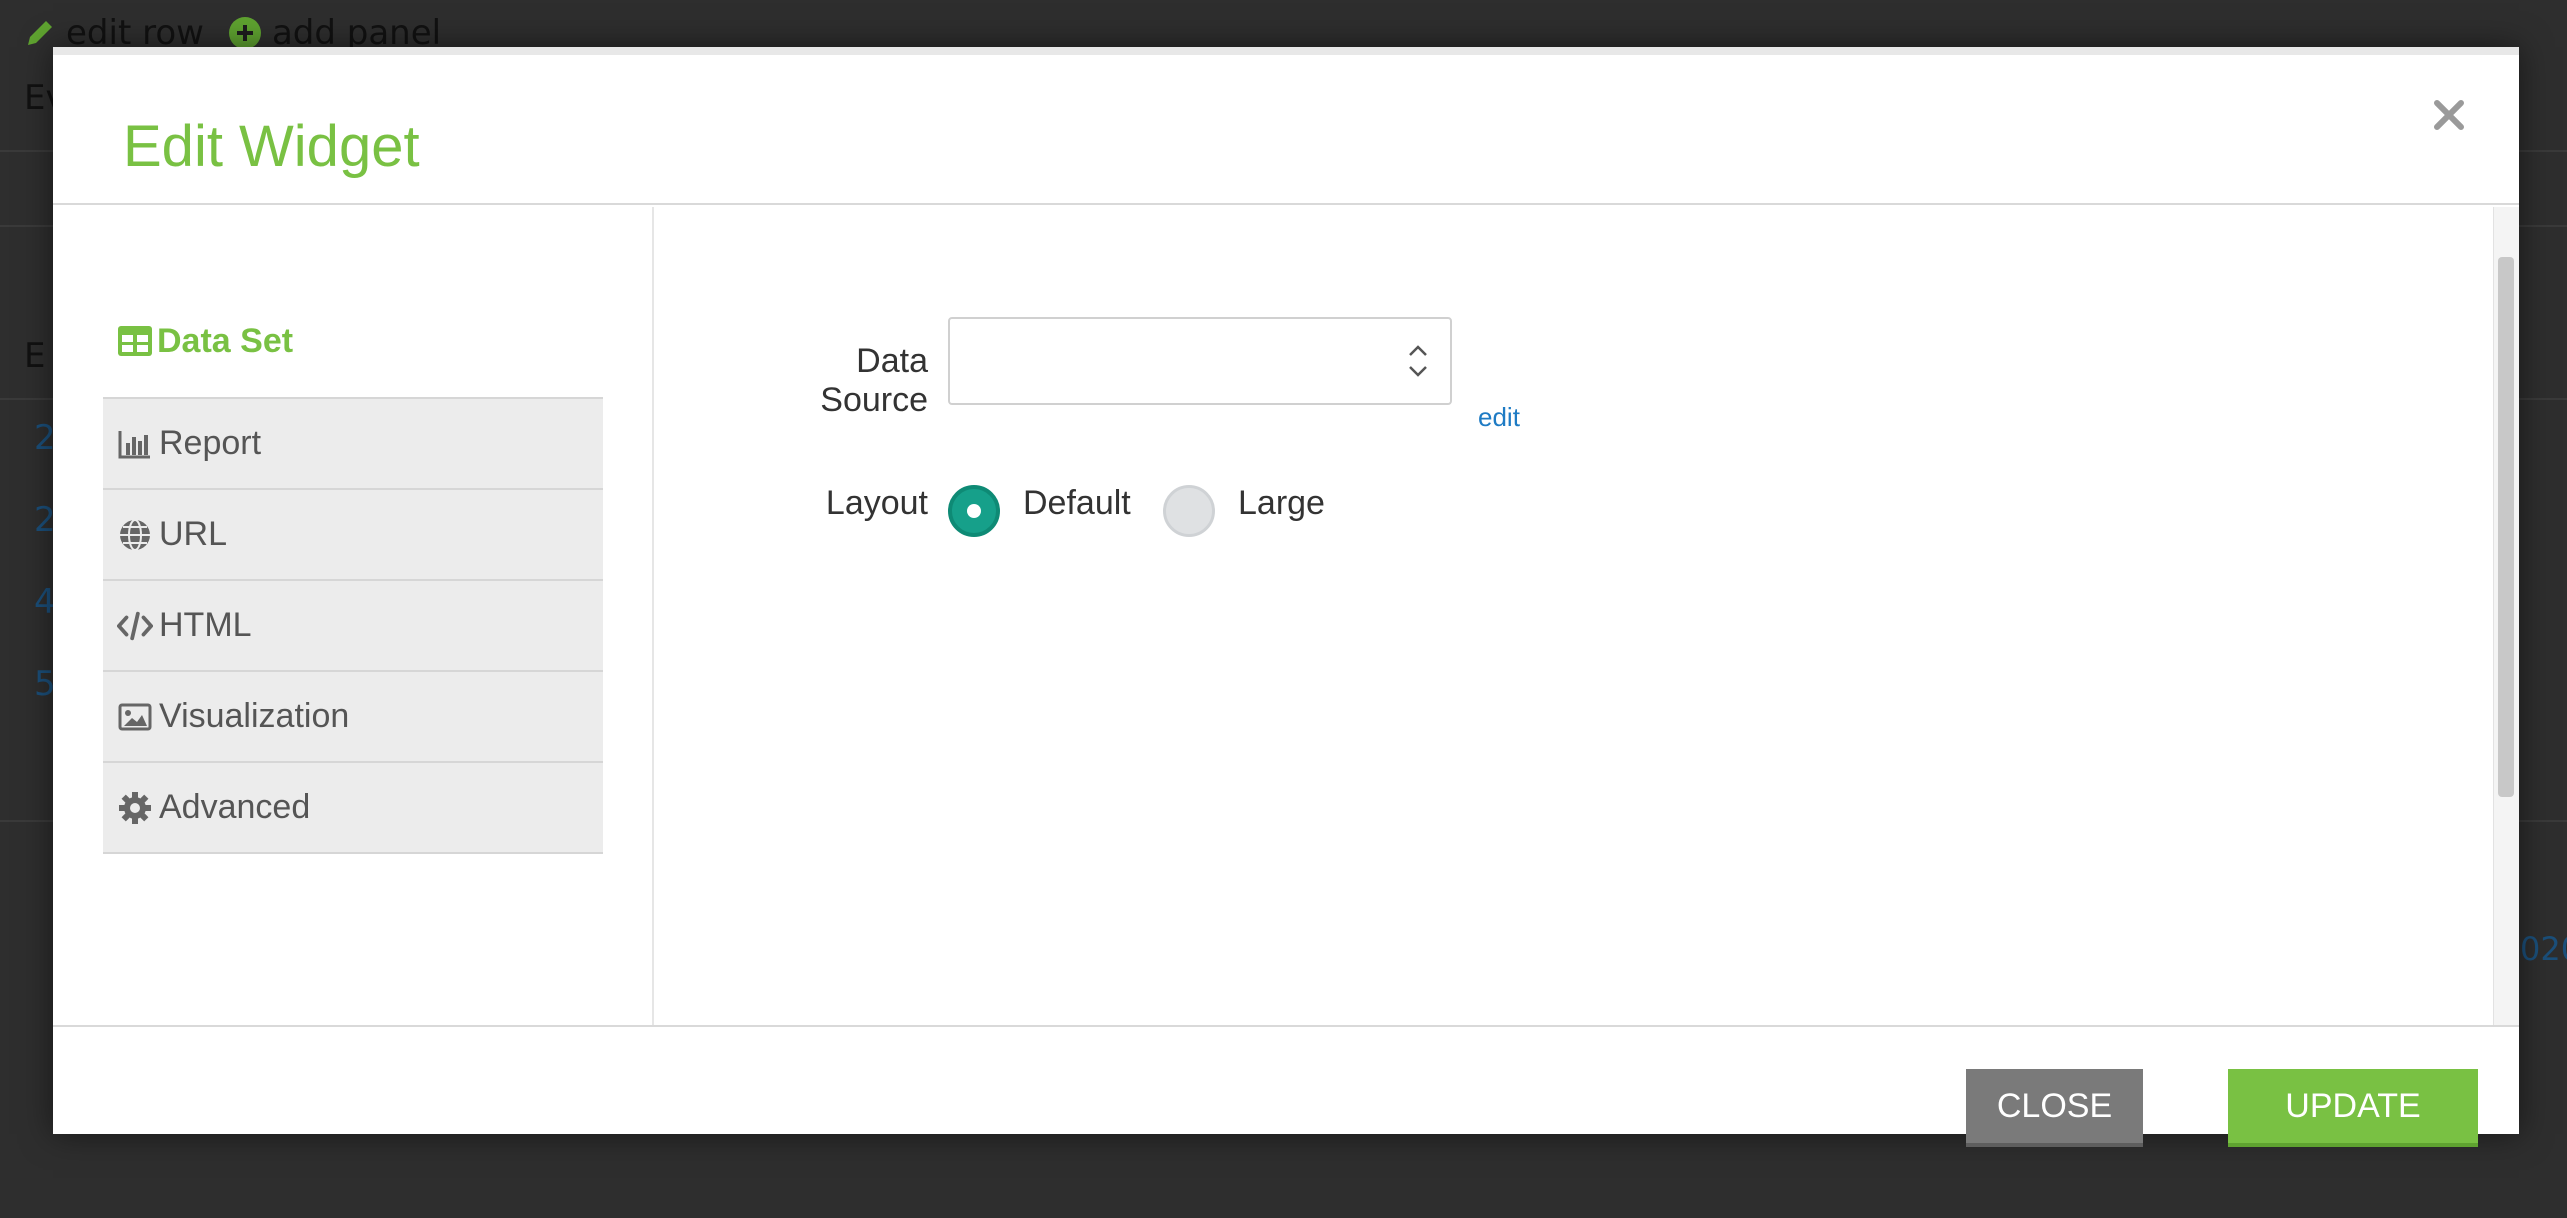 The image size is (2567, 1218). Describe the element at coordinates (235, 807) in the screenshot. I see `tab-label: Advanced` at that location.